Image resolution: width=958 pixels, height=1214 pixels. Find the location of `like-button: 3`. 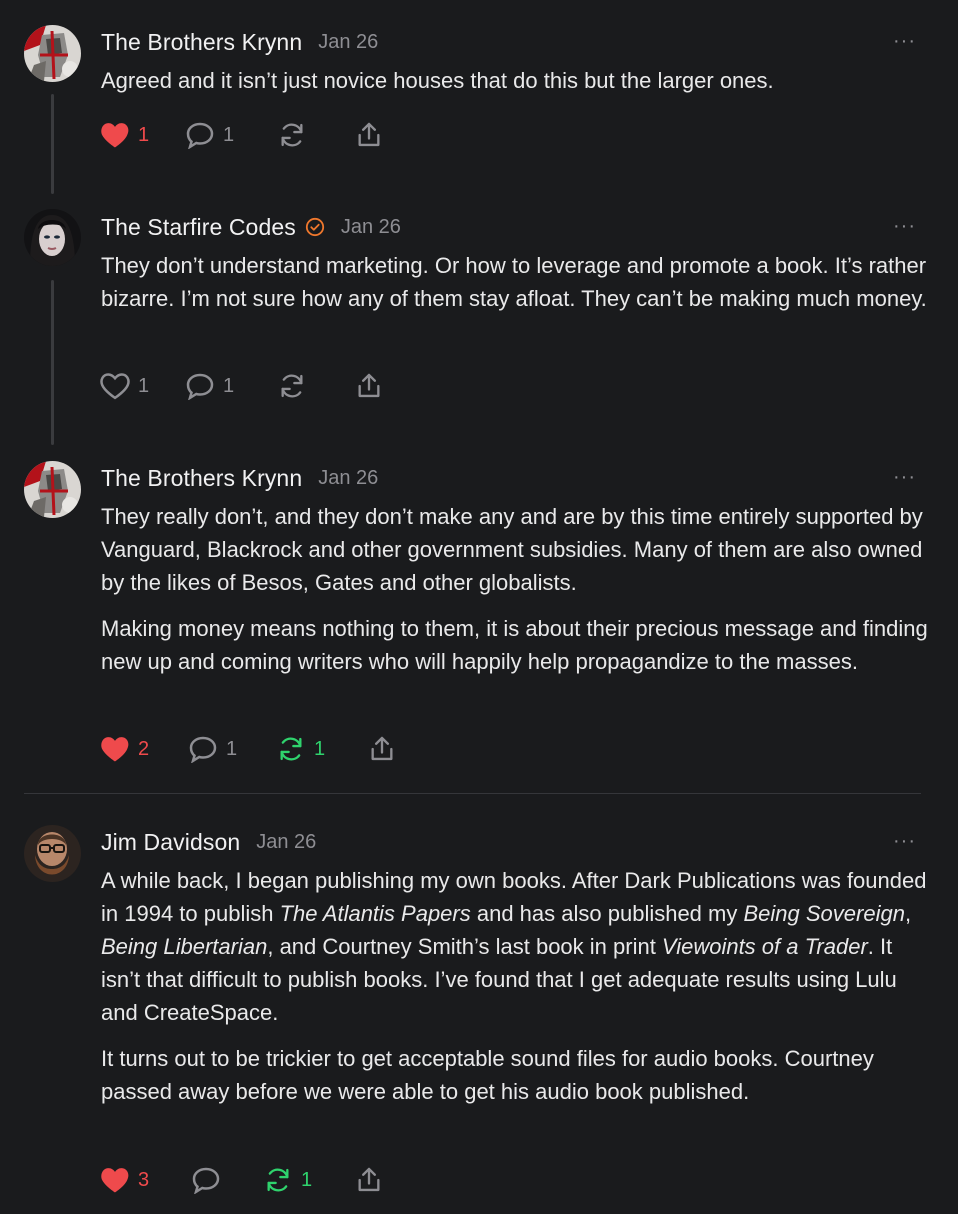

like-button: 3 is located at coordinates (124, 1180).